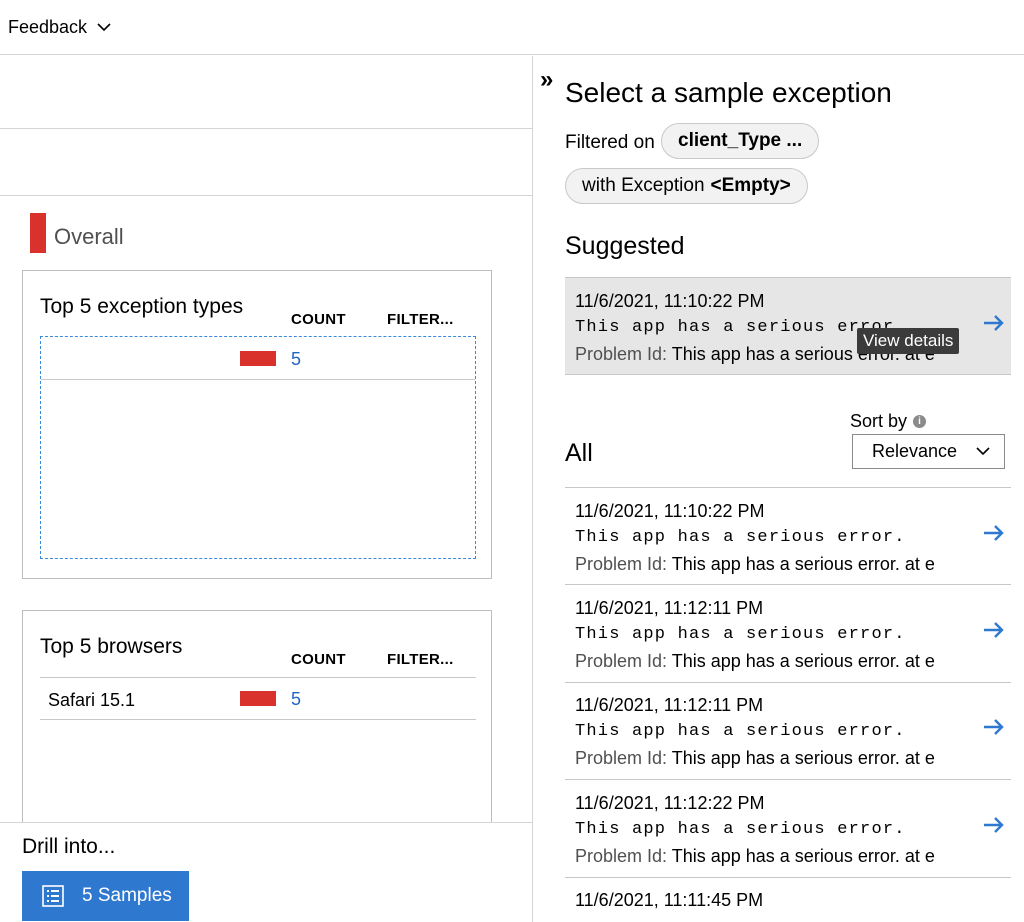 Image resolution: width=1024 pixels, height=922 pixels. What do you see at coordinates (258, 447) in the screenshot?
I see `drop-zone` at bounding box center [258, 447].